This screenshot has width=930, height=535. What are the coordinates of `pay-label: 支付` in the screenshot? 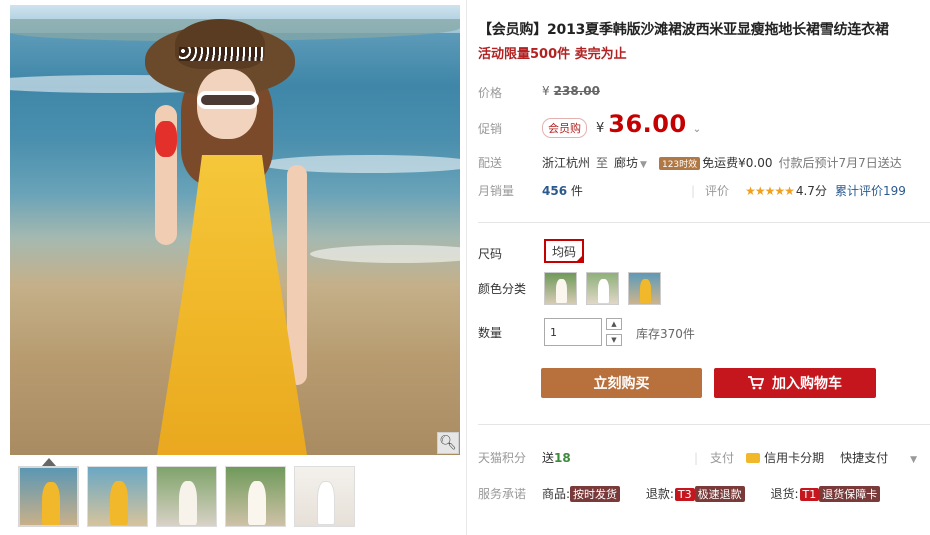 It's located at (722, 458).